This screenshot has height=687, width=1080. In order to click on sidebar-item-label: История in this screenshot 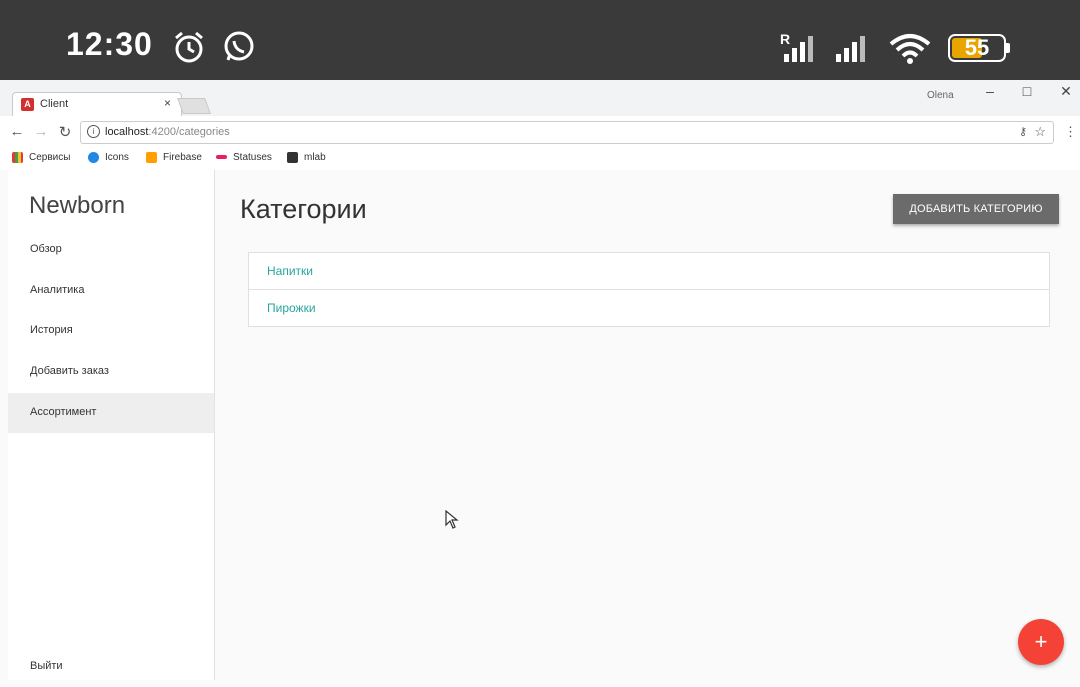, I will do `click(51, 330)`.